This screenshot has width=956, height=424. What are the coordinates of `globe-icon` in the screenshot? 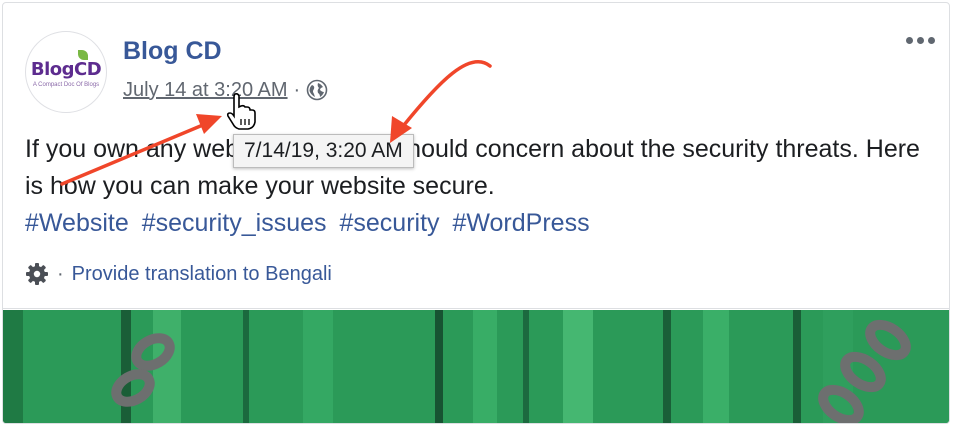 It's located at (317, 90).